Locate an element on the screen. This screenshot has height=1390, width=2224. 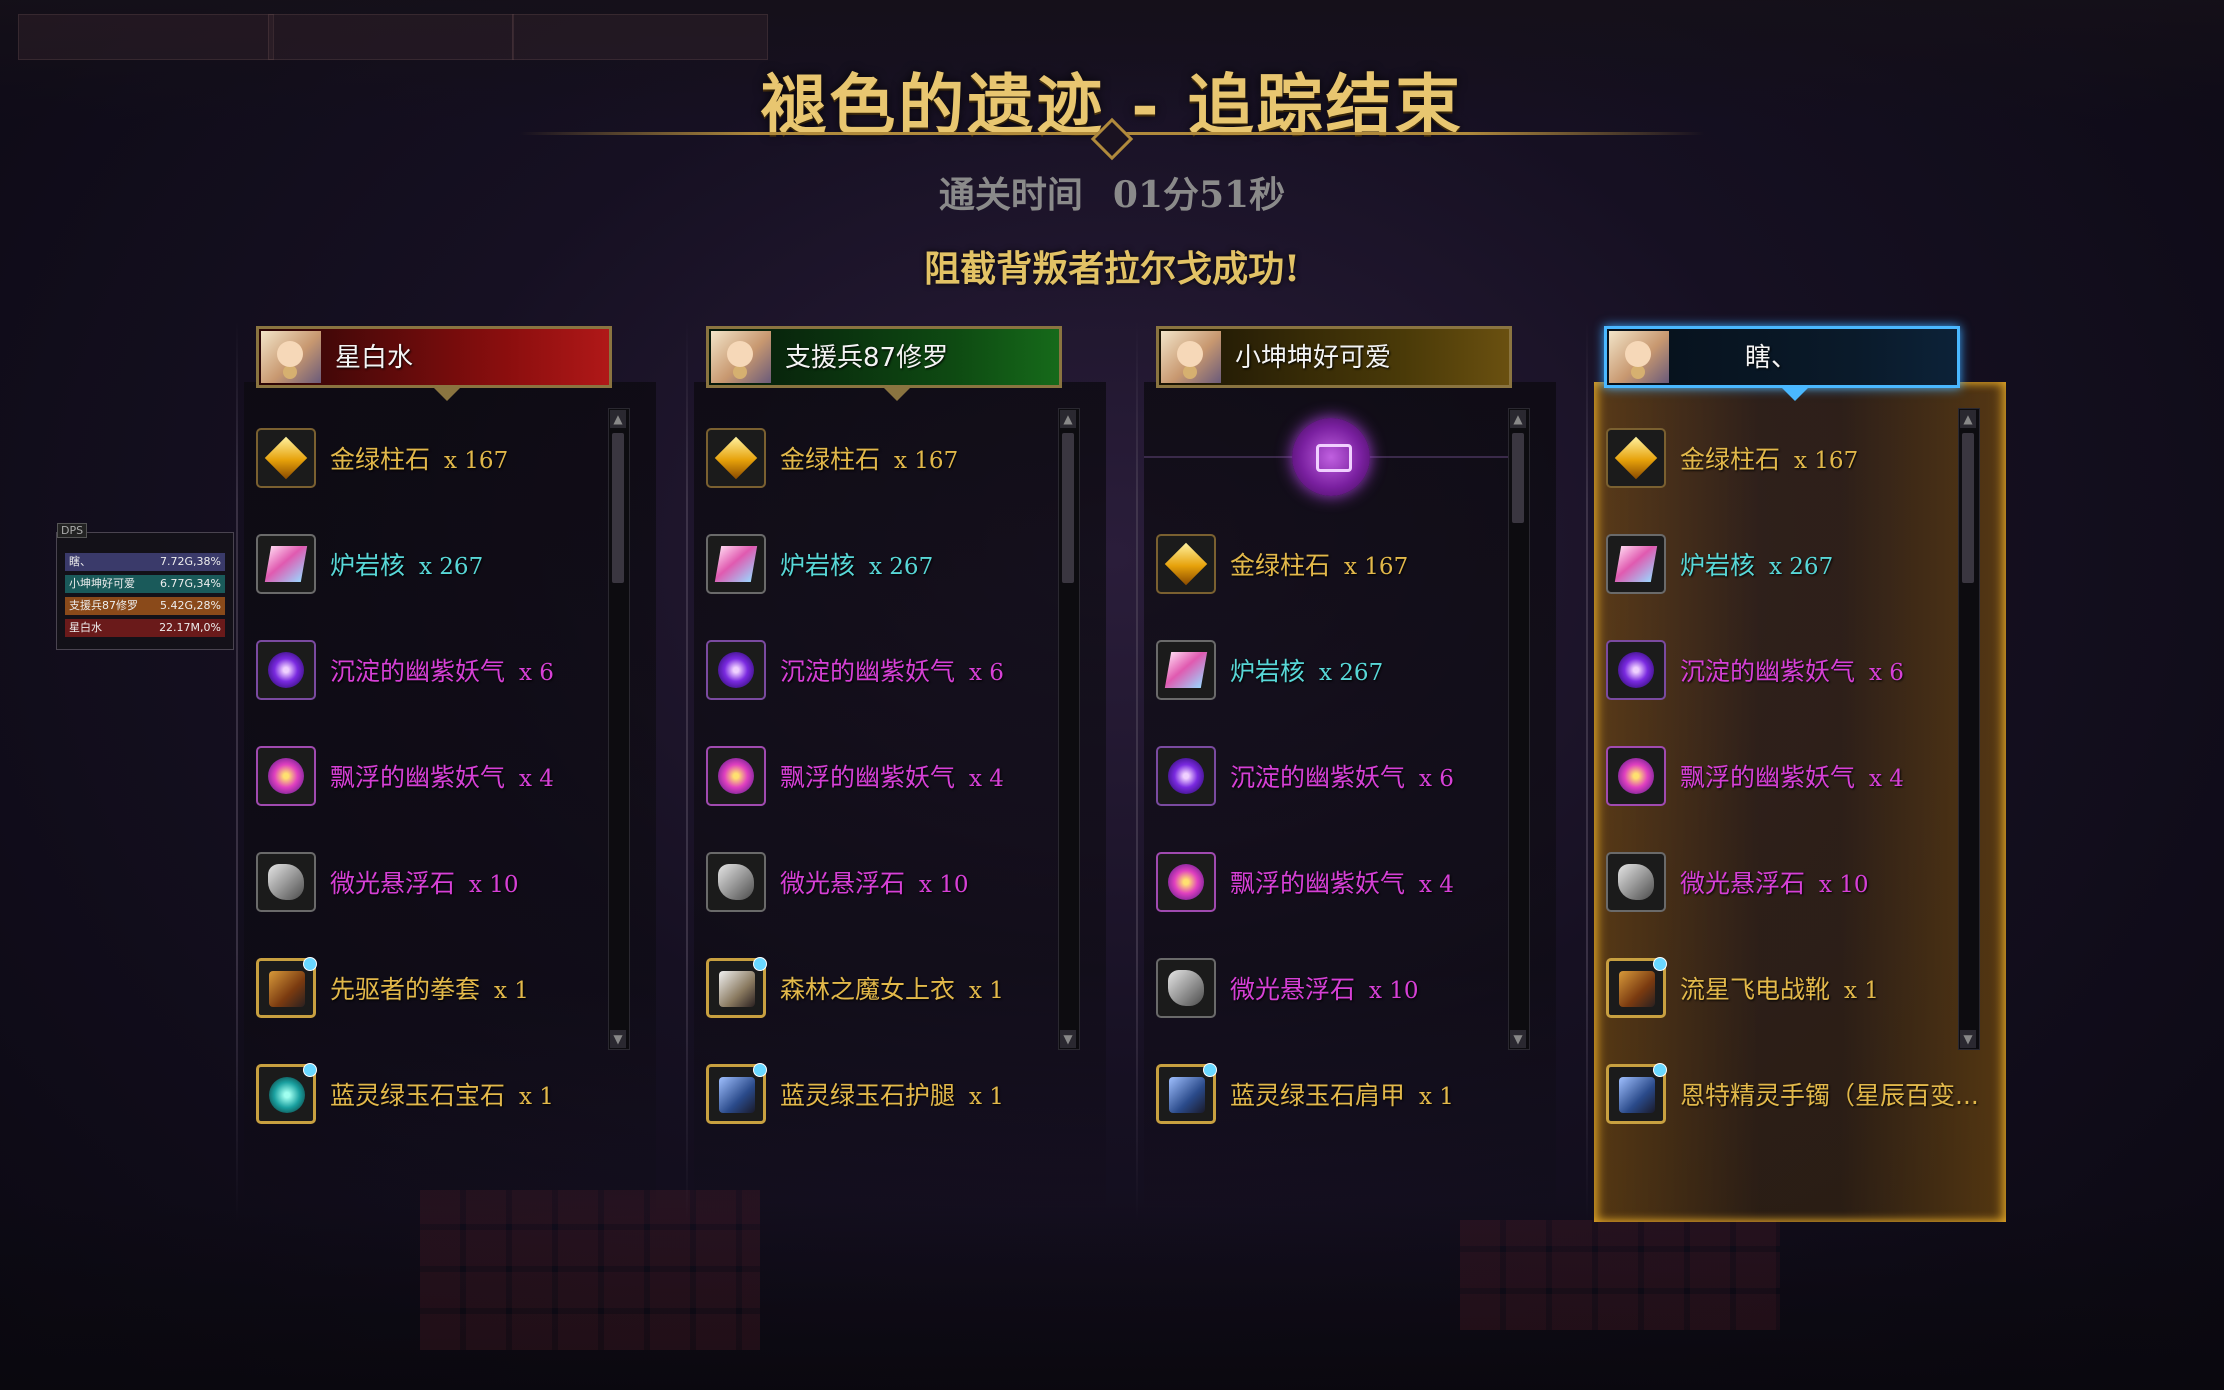
boots-icon is located at coordinates (1636, 987).